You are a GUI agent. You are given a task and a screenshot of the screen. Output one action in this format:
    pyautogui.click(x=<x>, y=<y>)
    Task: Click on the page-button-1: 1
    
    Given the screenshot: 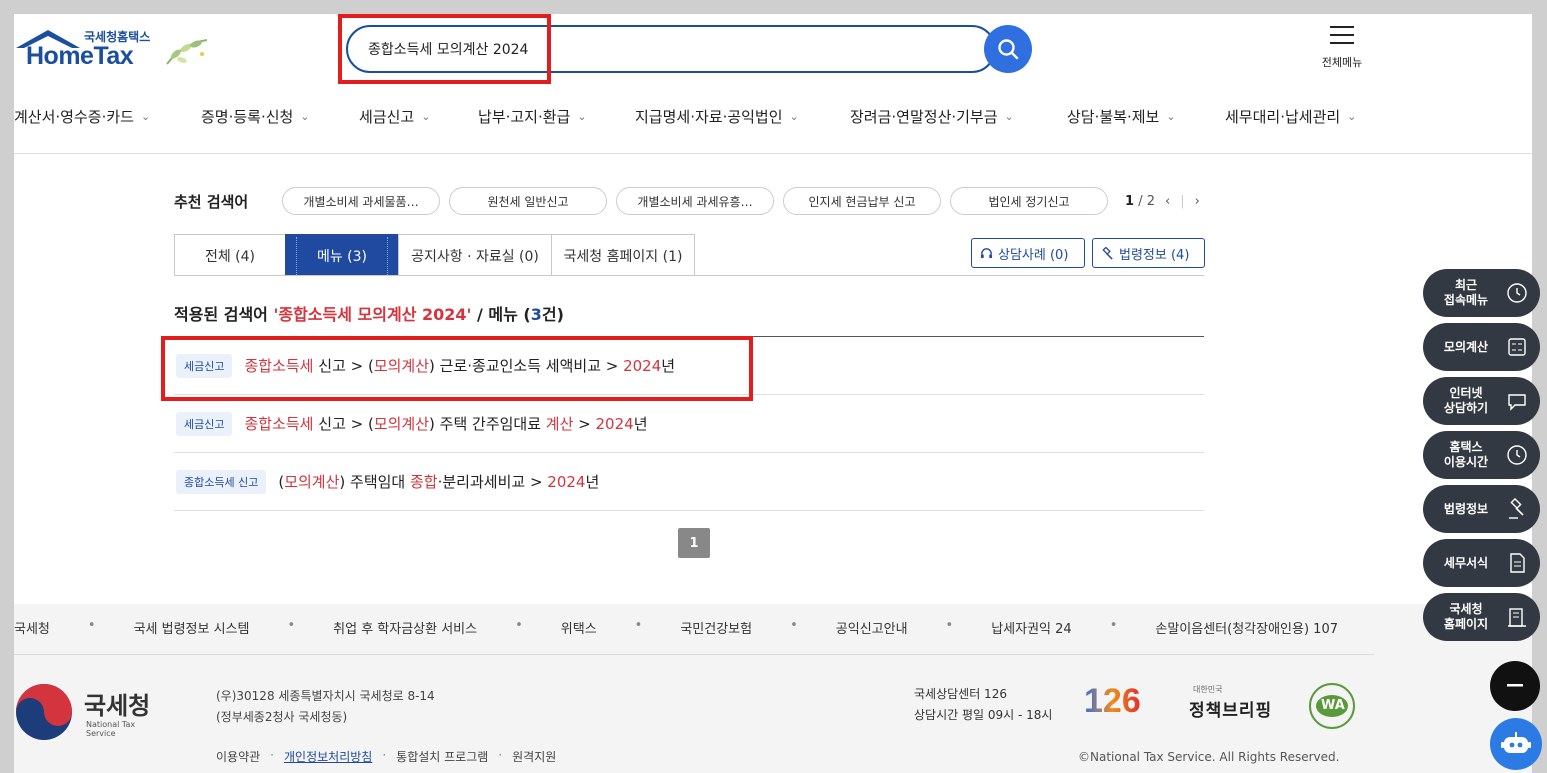 What is the action you would take?
    pyautogui.click(x=694, y=543)
    